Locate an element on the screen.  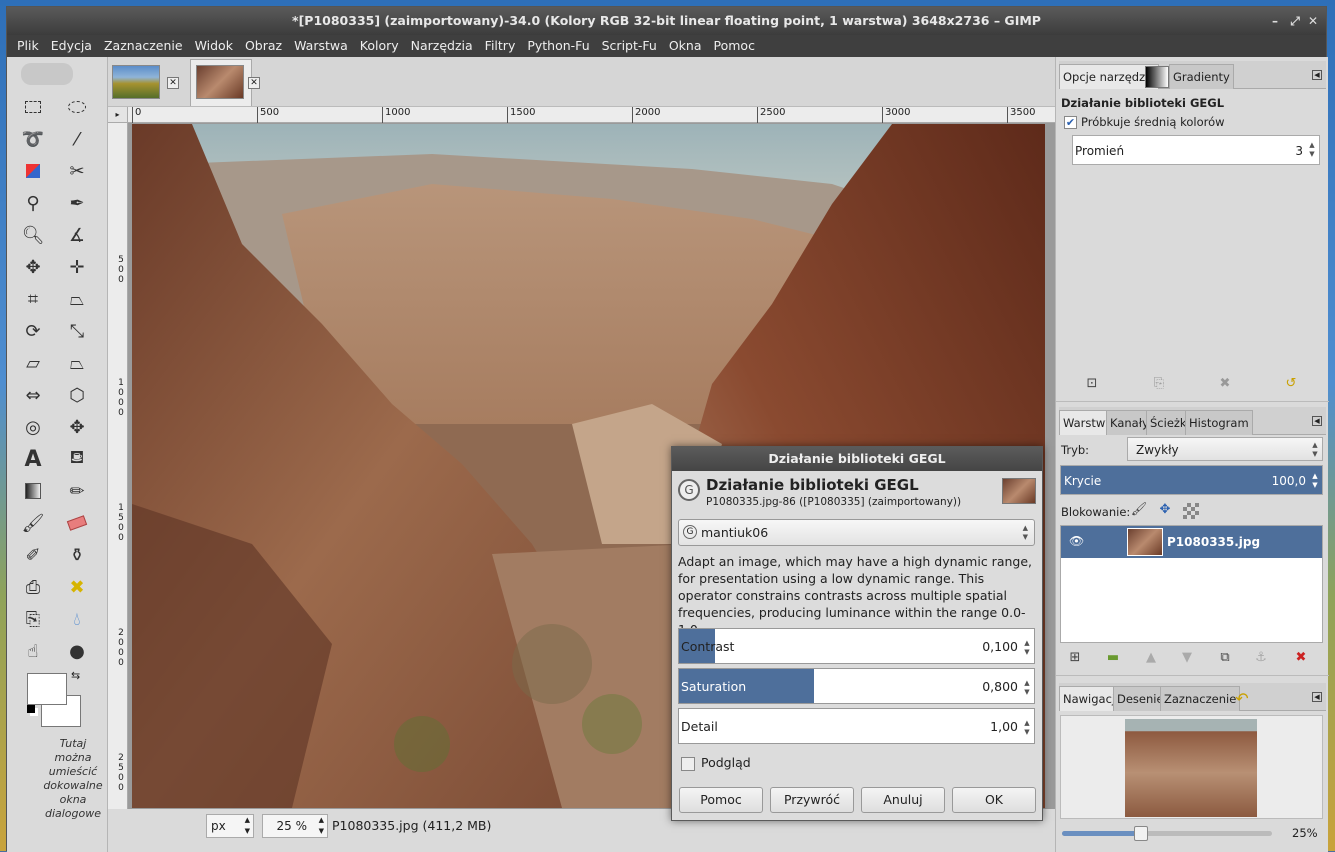
clone-icon: ⎙ is located at coordinates (33, 587).